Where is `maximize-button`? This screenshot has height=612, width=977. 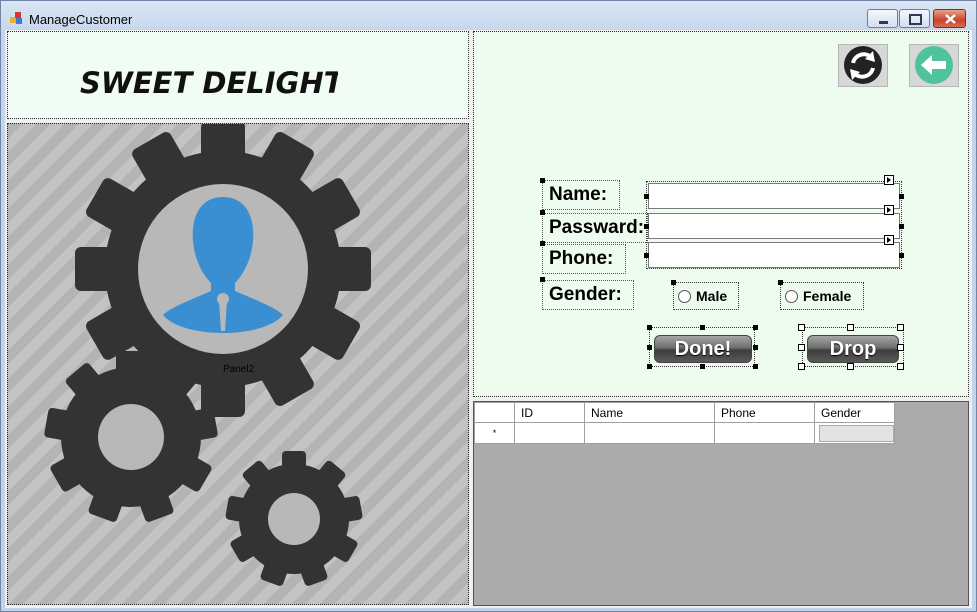
maximize-button is located at coordinates (914, 18).